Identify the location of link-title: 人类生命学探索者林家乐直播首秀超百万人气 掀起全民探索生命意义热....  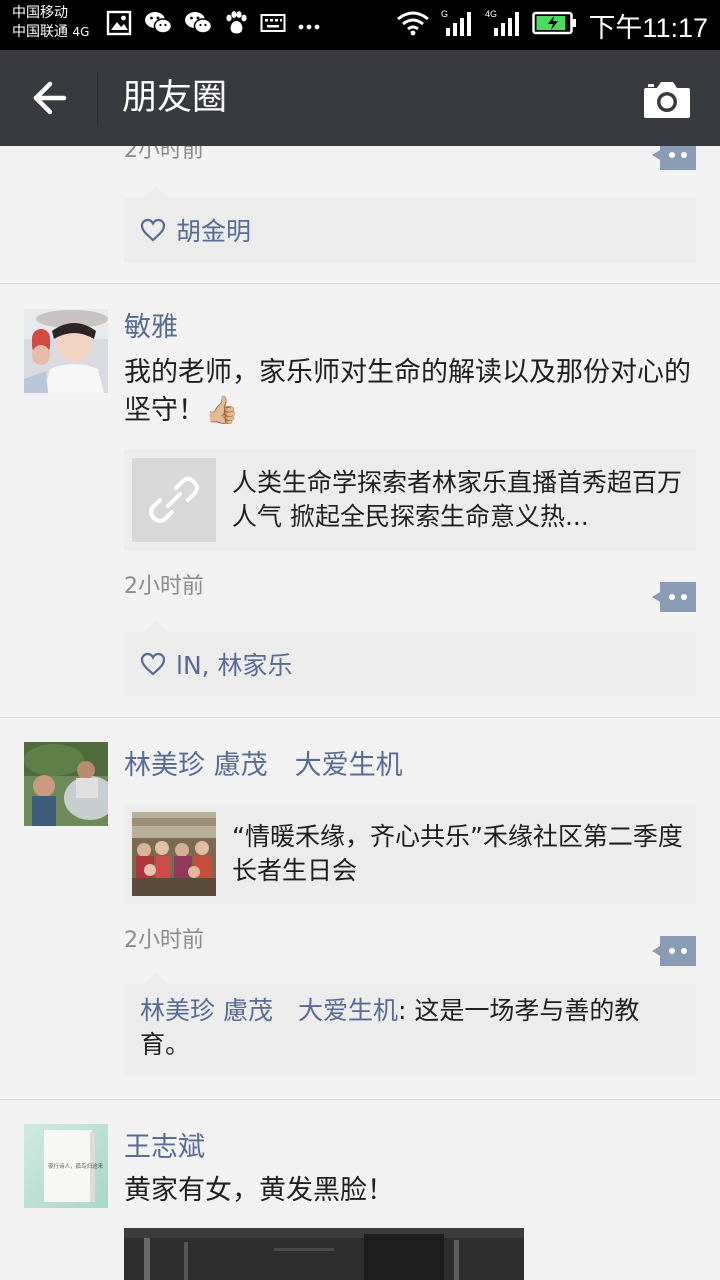
(457, 499).